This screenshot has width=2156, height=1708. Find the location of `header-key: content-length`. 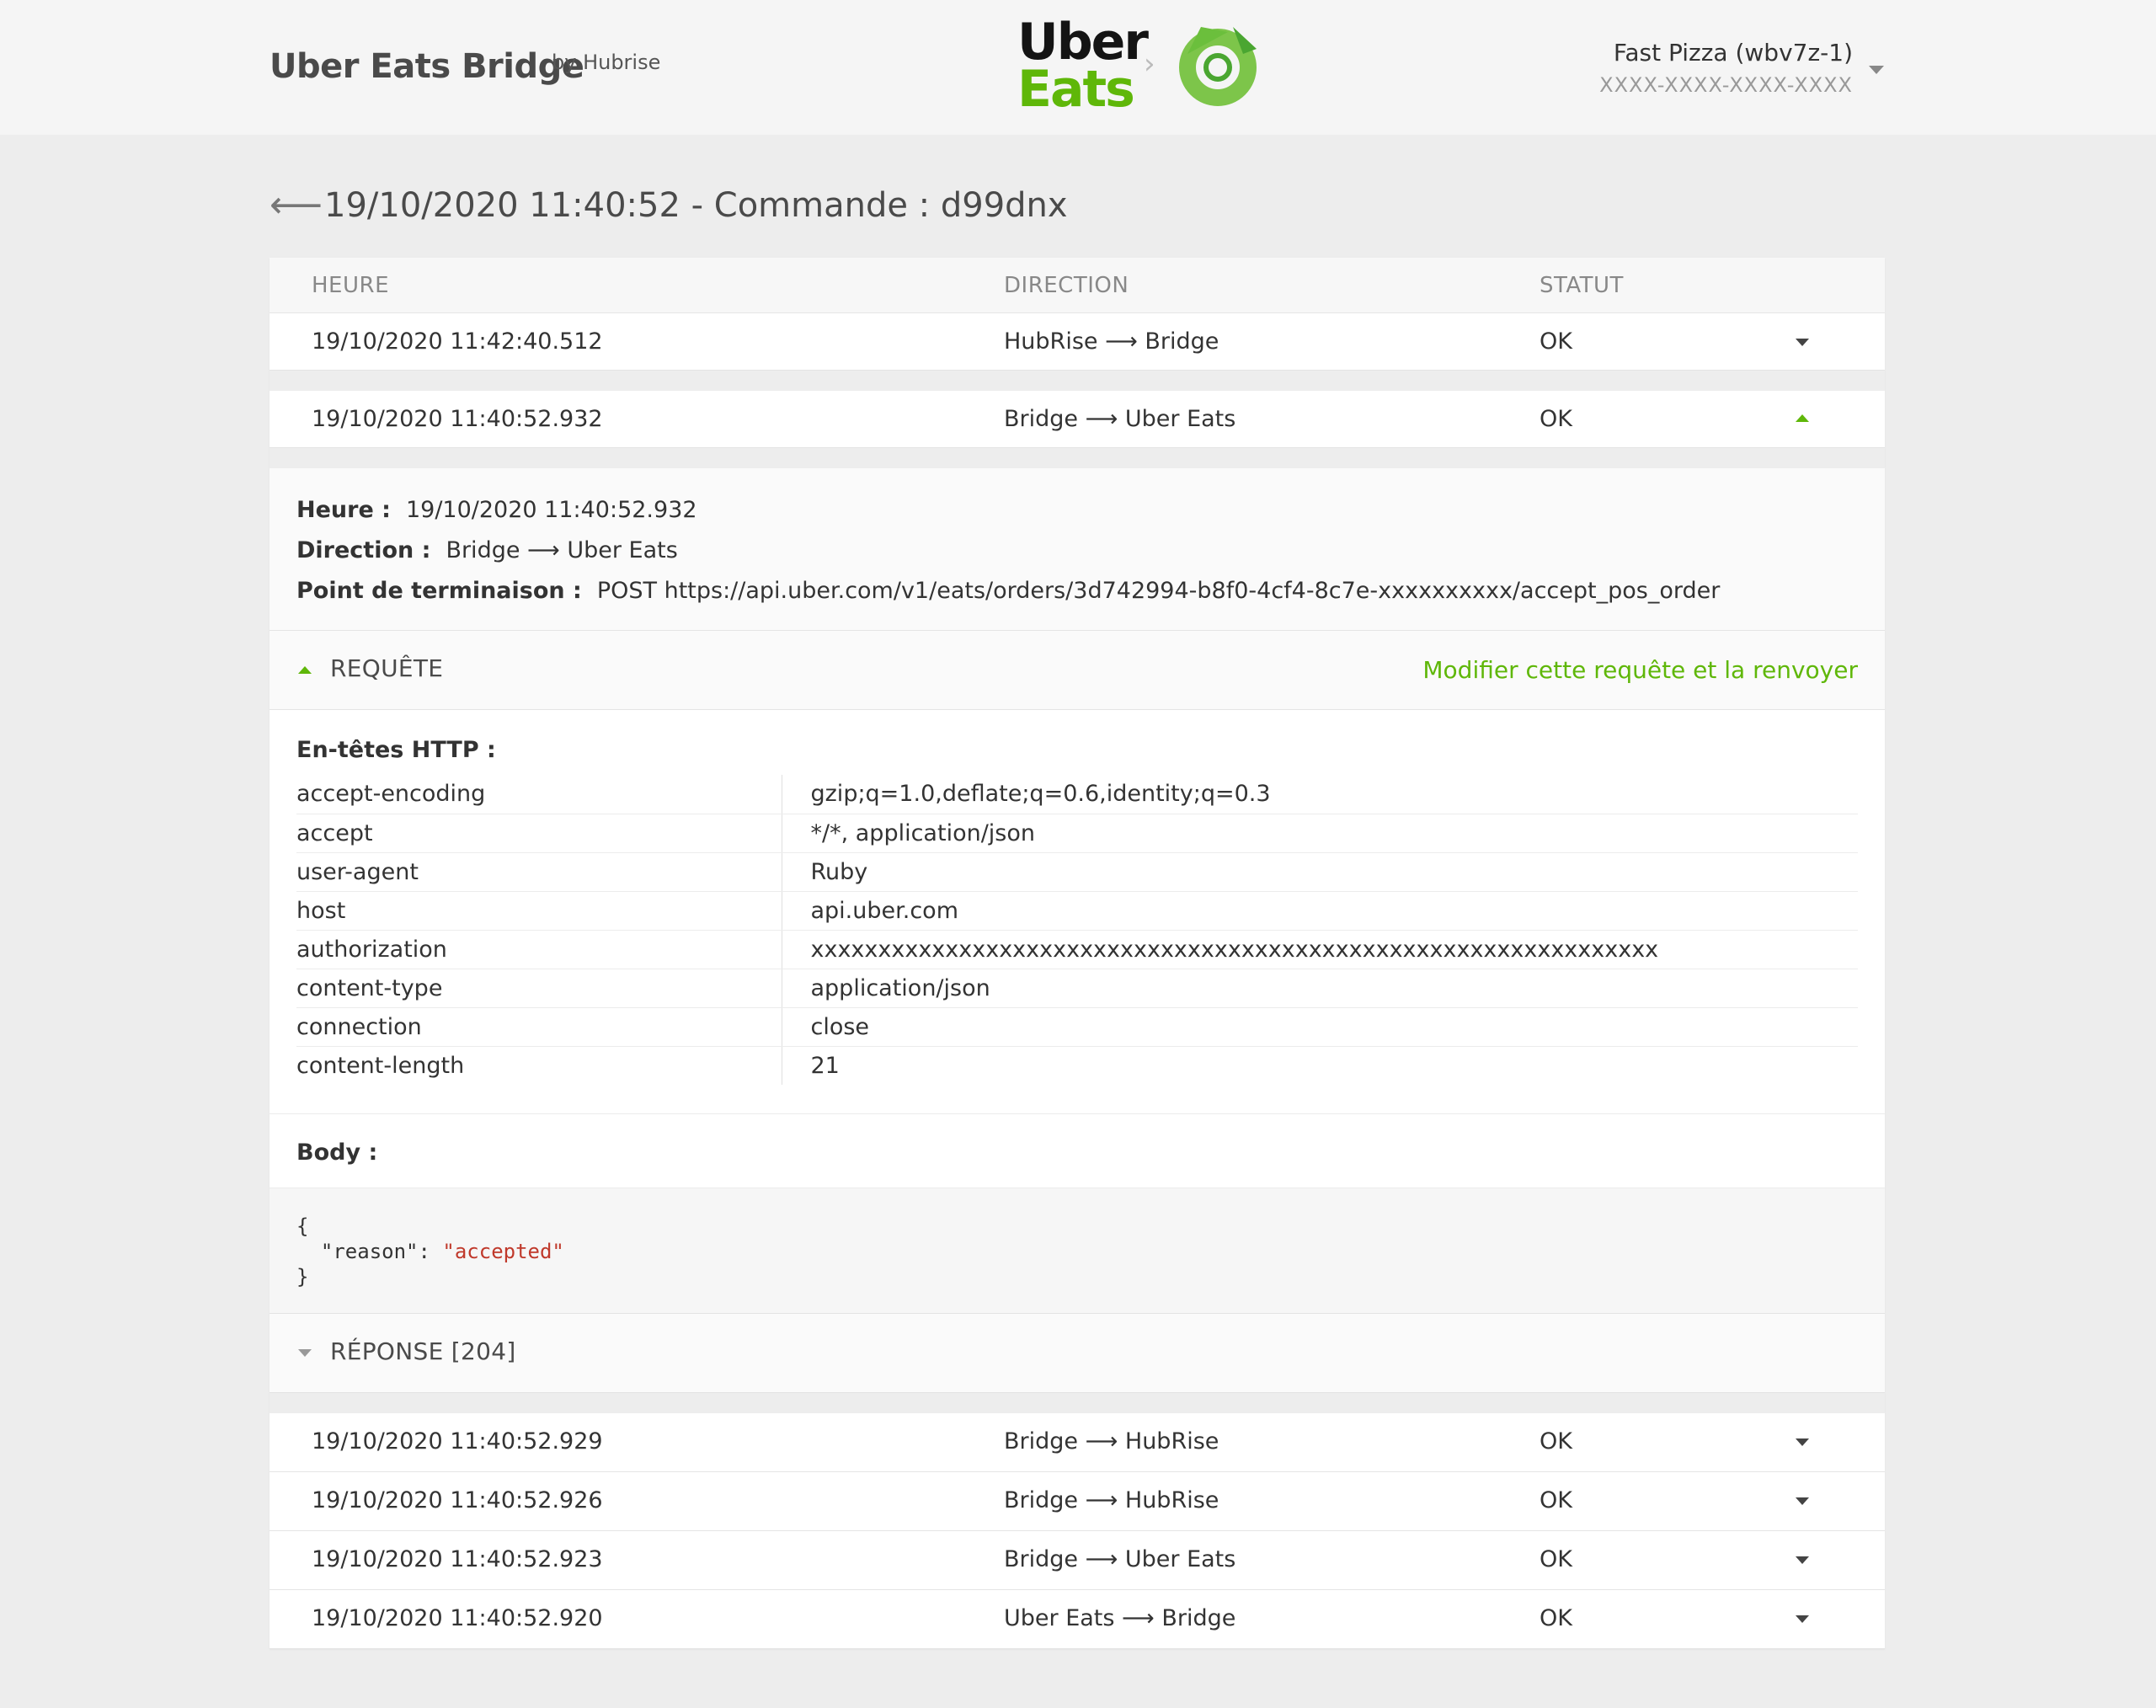

header-key: content-length is located at coordinates (539, 1065).